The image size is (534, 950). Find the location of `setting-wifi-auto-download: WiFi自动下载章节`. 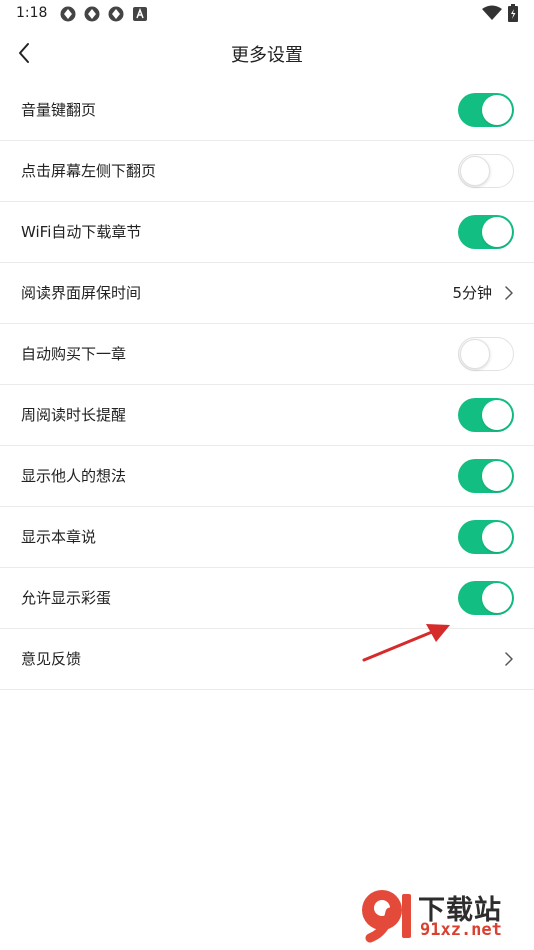

setting-wifi-auto-download: WiFi自动下载章节 is located at coordinates (267, 232).